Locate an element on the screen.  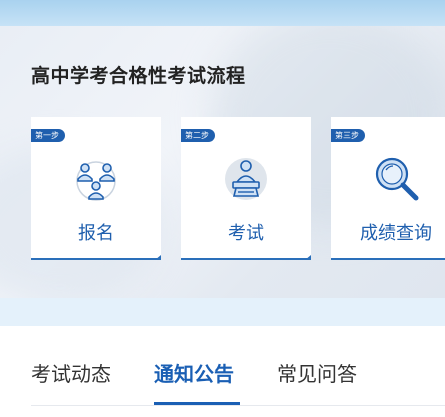
tab-notices: 通知公告 is located at coordinates (194, 372).